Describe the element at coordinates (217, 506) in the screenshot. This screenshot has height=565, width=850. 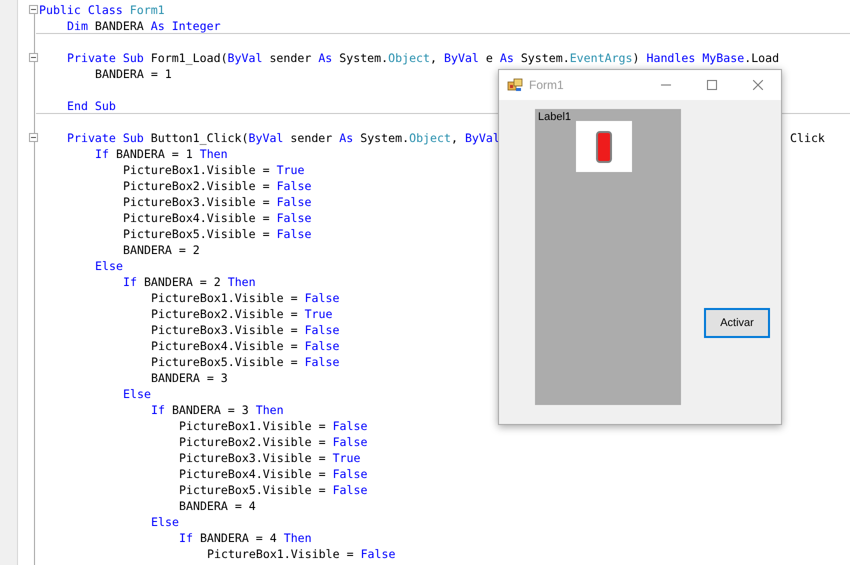
I see `code-line: BANDERA = 4` at that location.